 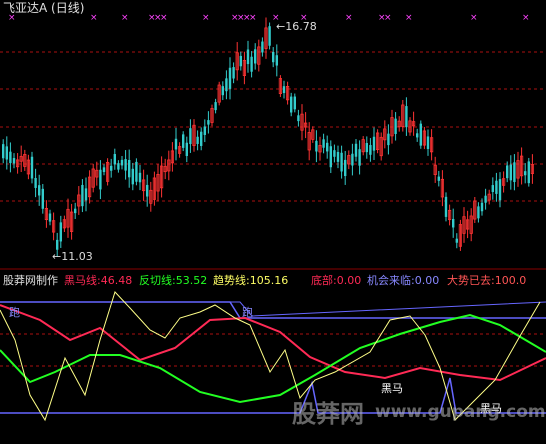 I want to click on top-markers: × × × ××× × ×××× × × × ×× × × ×, so click(x=269, y=18).